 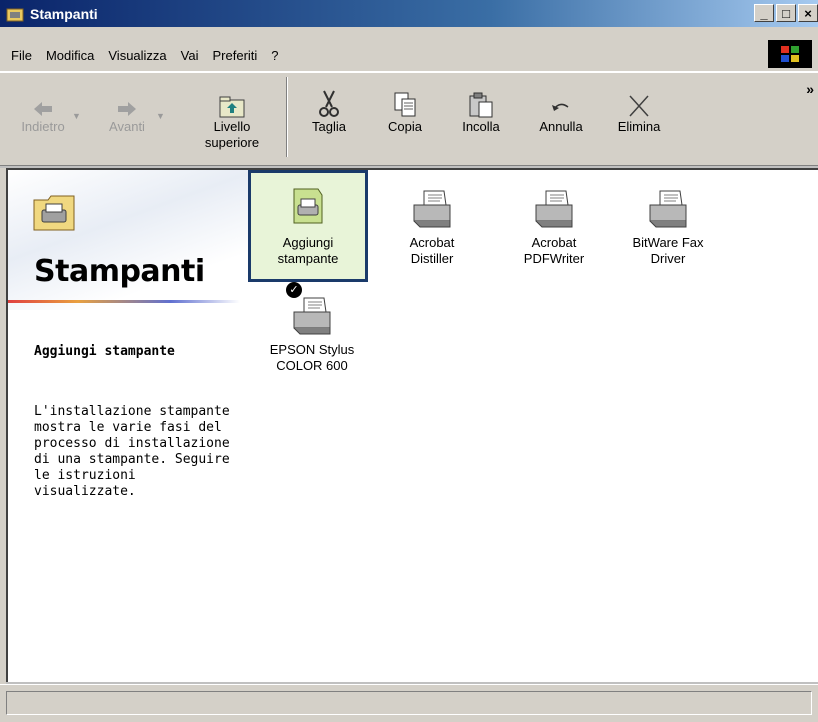 I want to click on title-bar: Stampanti _ □ ×, so click(x=409, y=13).